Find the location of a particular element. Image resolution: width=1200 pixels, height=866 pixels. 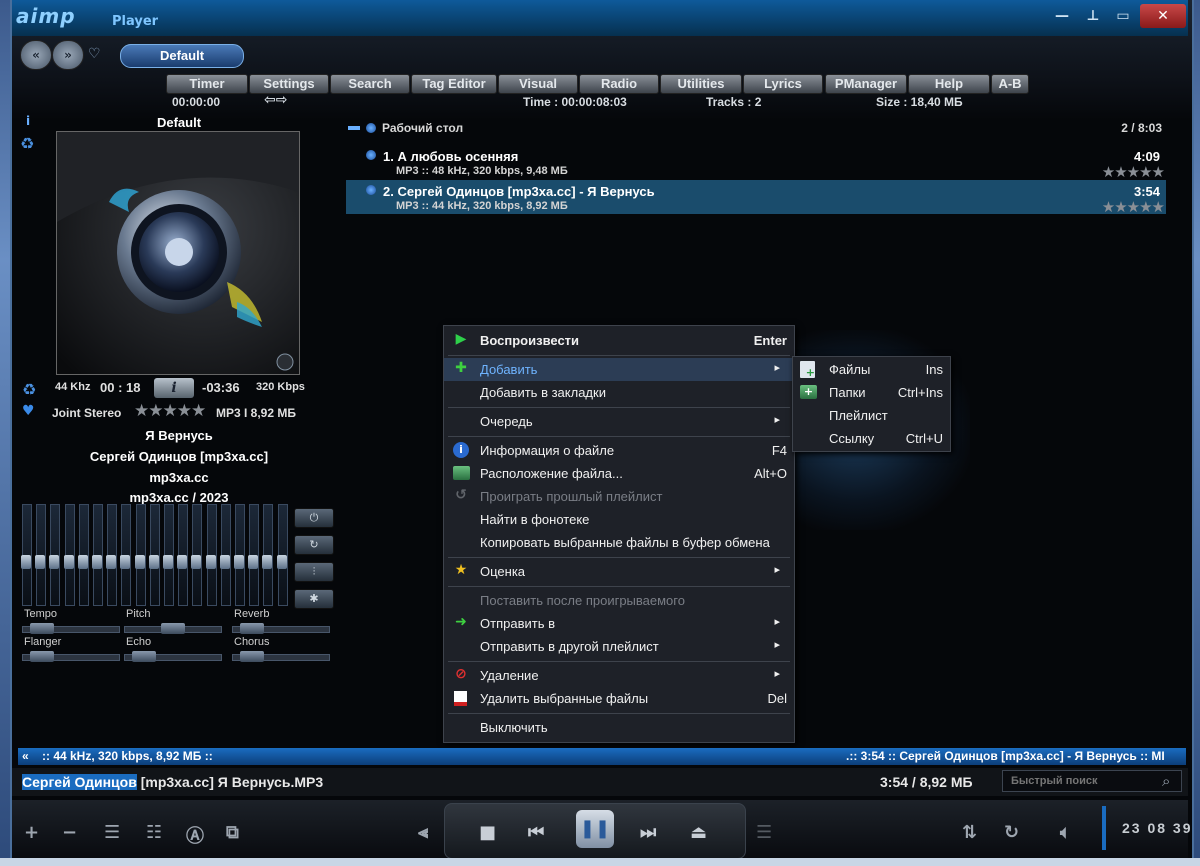

tab-settings: Settings is located at coordinates (289, 84).